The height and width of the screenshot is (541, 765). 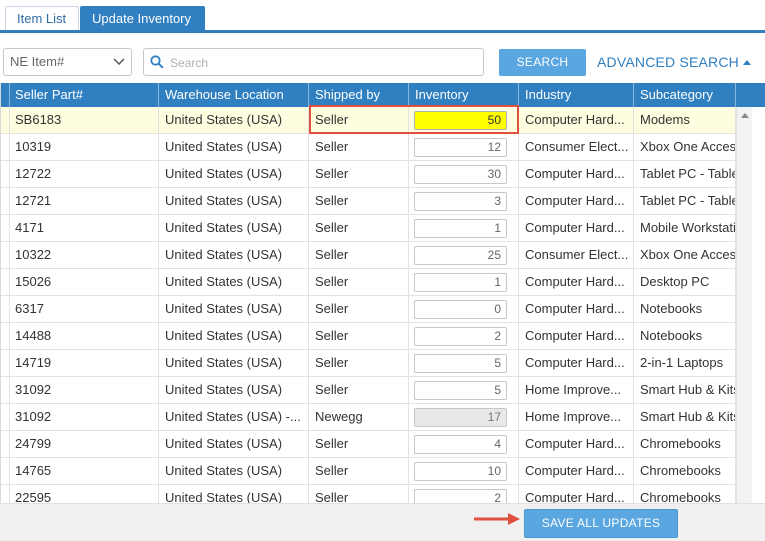 I want to click on cell-inventory: 17, so click(x=464, y=417).